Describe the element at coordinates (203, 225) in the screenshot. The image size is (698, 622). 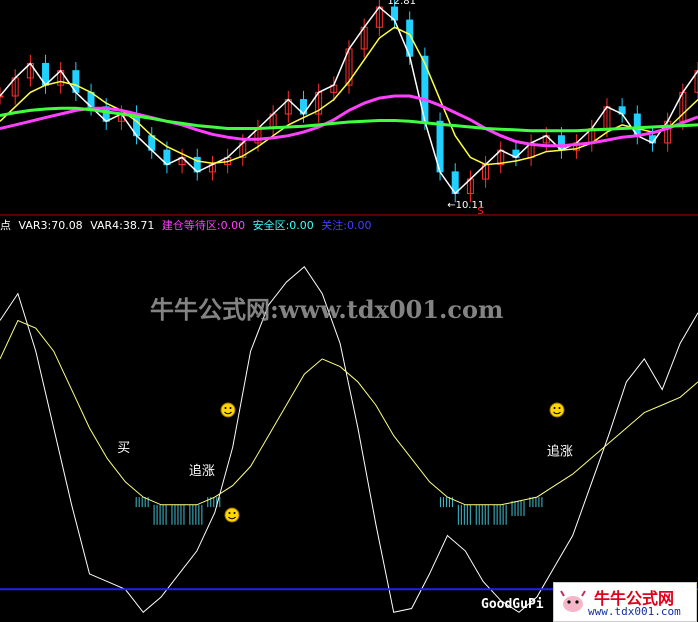
I see `legend-item-3: 建仓等待区:0.00` at that location.